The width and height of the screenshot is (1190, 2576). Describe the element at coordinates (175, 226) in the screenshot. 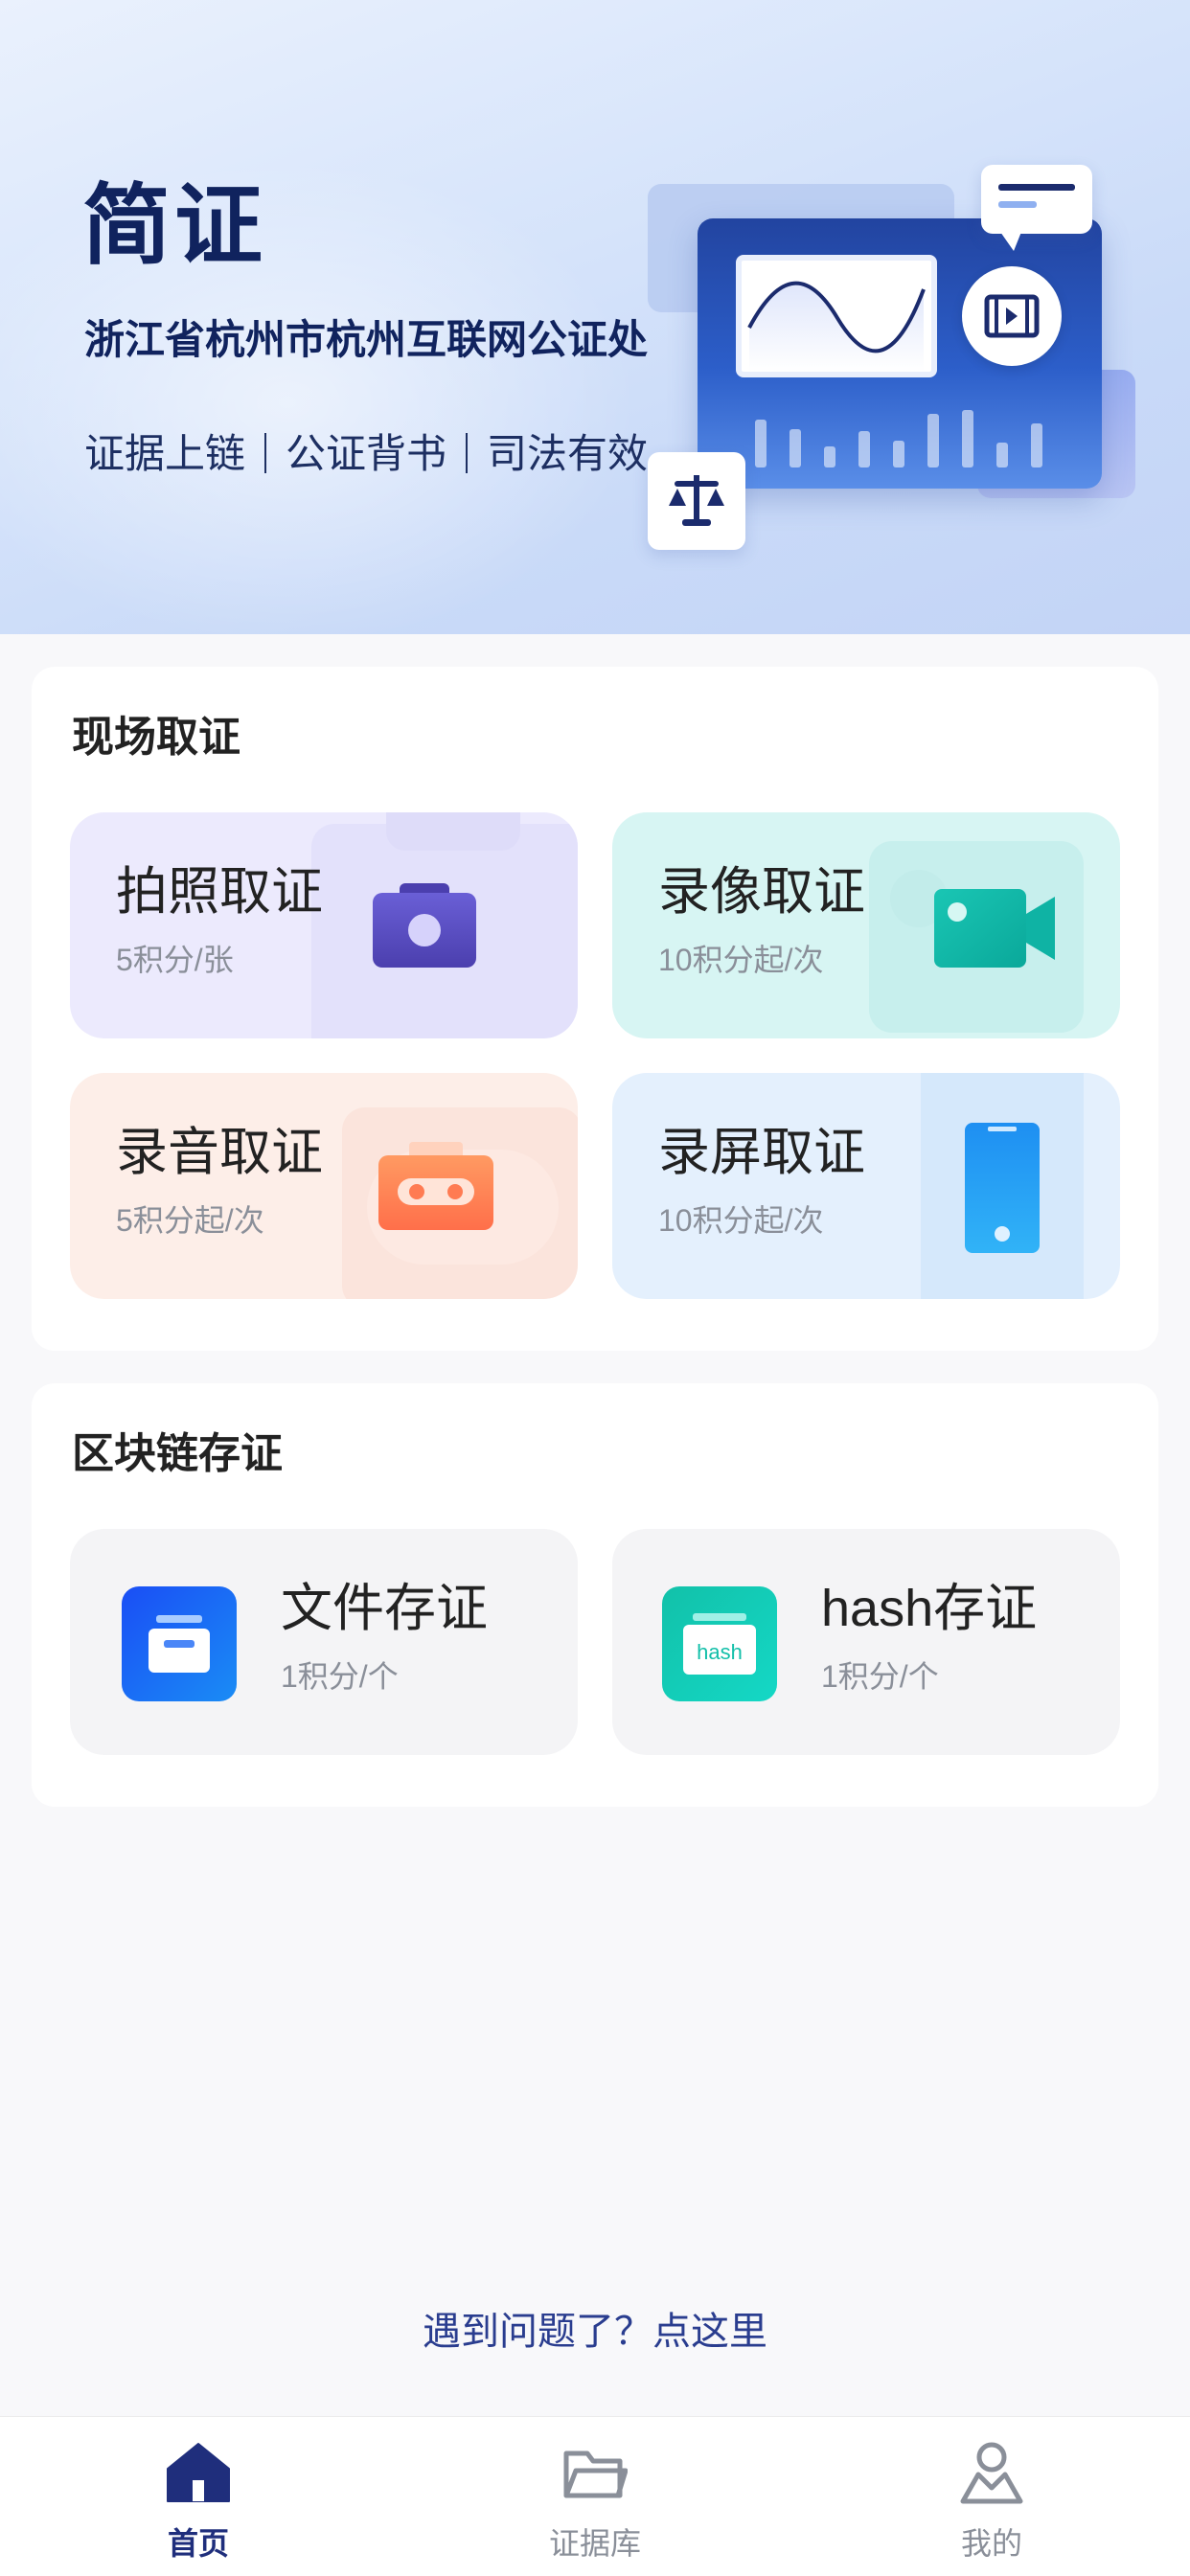

I see `app-title: 简证` at that location.